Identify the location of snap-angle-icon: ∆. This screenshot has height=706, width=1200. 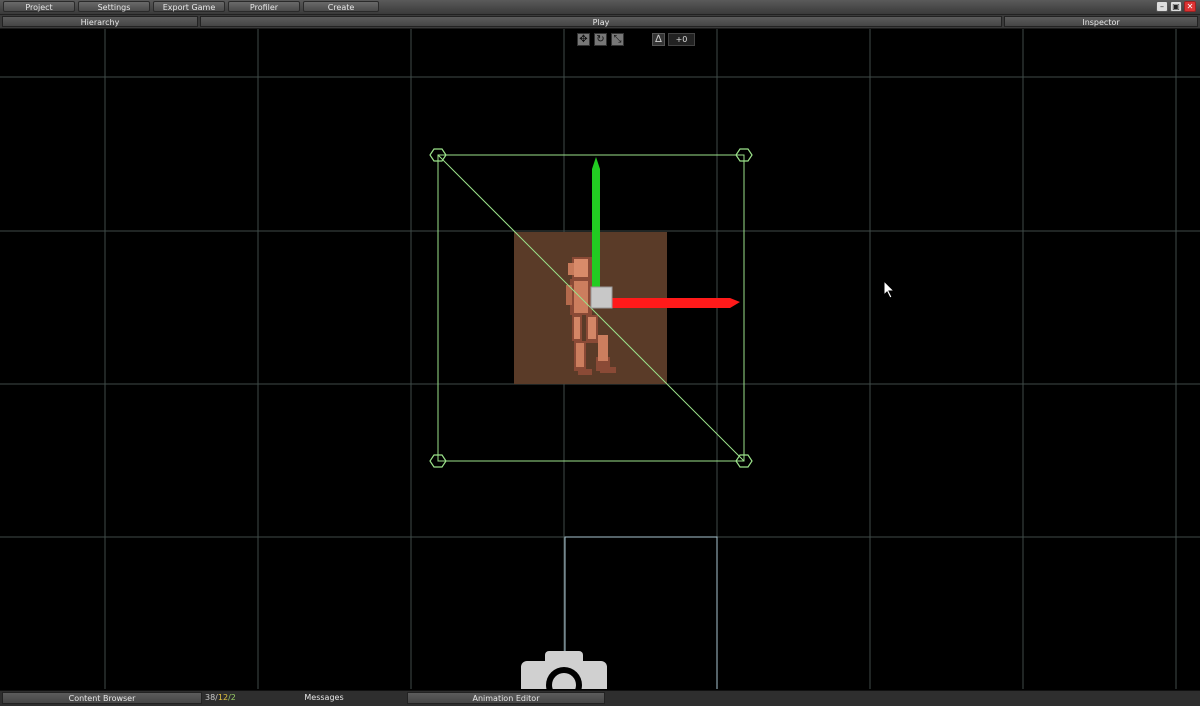
(658, 39).